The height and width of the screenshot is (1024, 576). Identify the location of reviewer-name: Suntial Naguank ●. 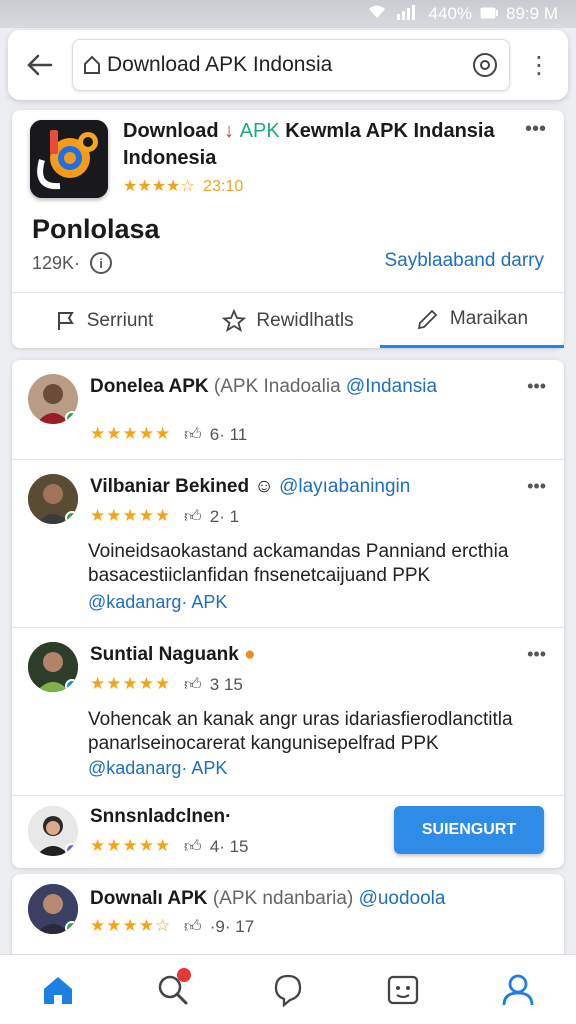
(173, 655).